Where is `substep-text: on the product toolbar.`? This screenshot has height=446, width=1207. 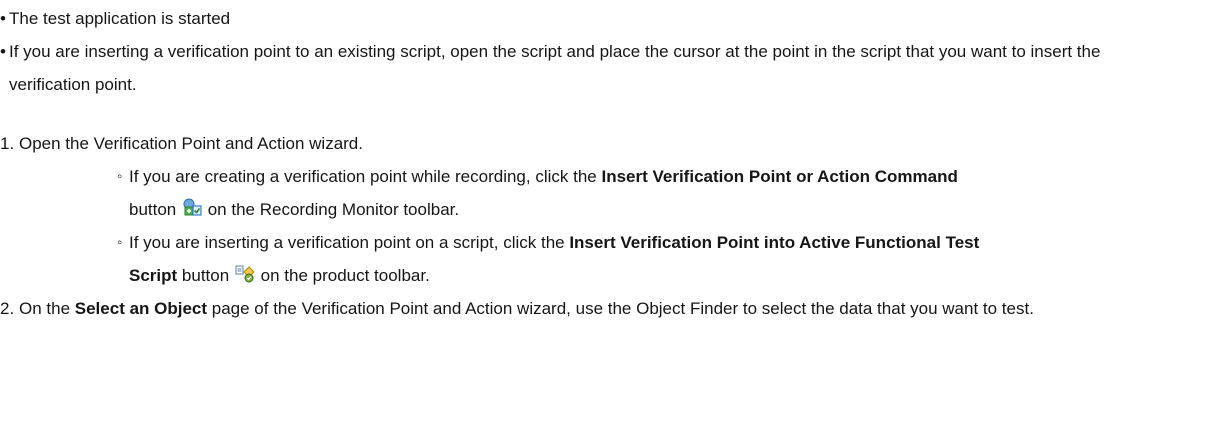 substep-text: on the product toolbar. is located at coordinates (342, 275).